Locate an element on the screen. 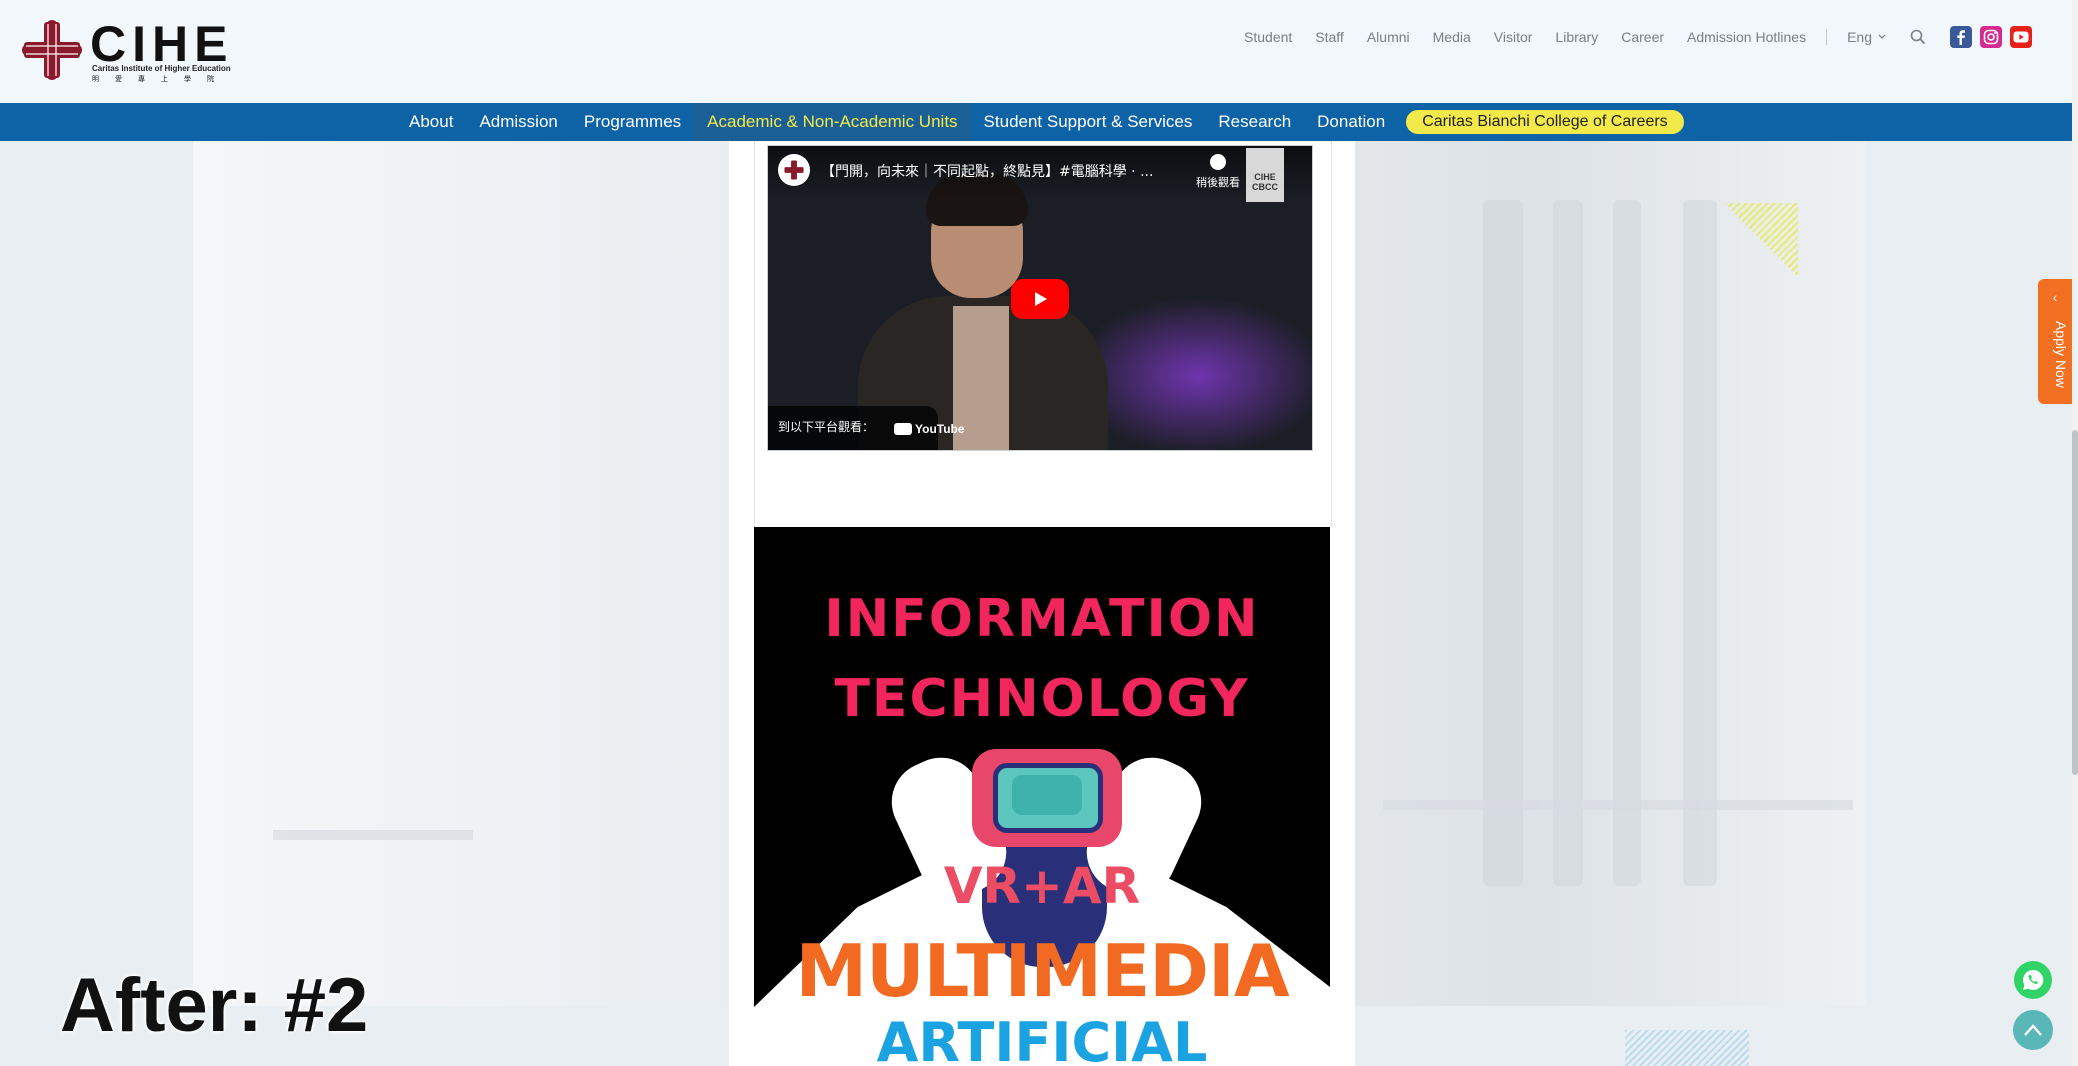  language-selector: Eng is located at coordinates (1866, 37).